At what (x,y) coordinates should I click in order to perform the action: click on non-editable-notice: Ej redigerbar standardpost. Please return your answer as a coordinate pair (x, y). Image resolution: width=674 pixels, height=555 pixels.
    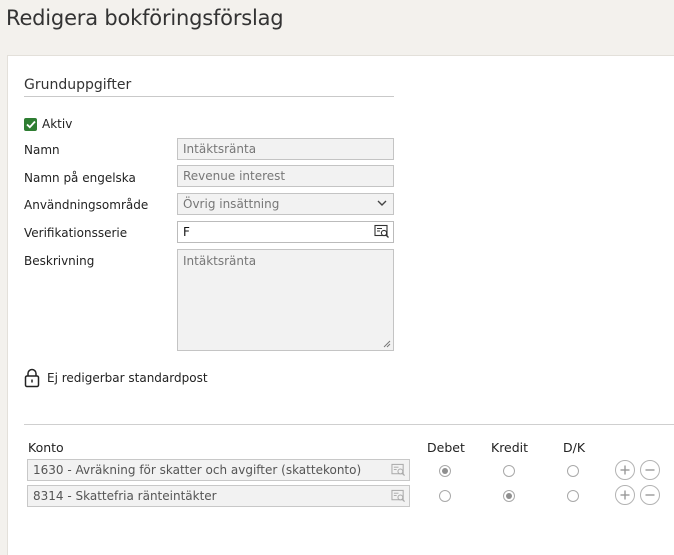
    Looking at the image, I should click on (116, 378).